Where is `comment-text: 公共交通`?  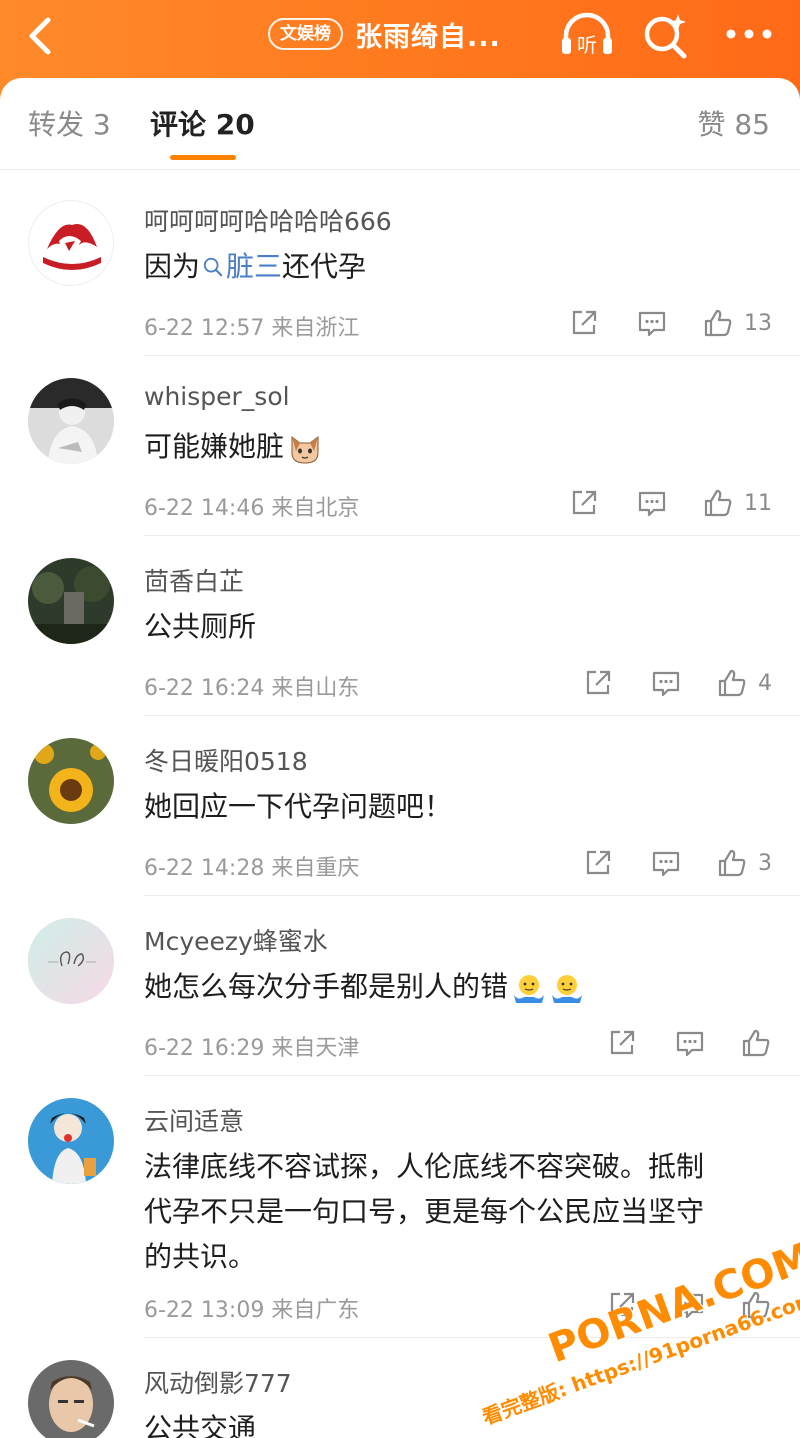 comment-text: 公共交通 is located at coordinates (200, 1425).